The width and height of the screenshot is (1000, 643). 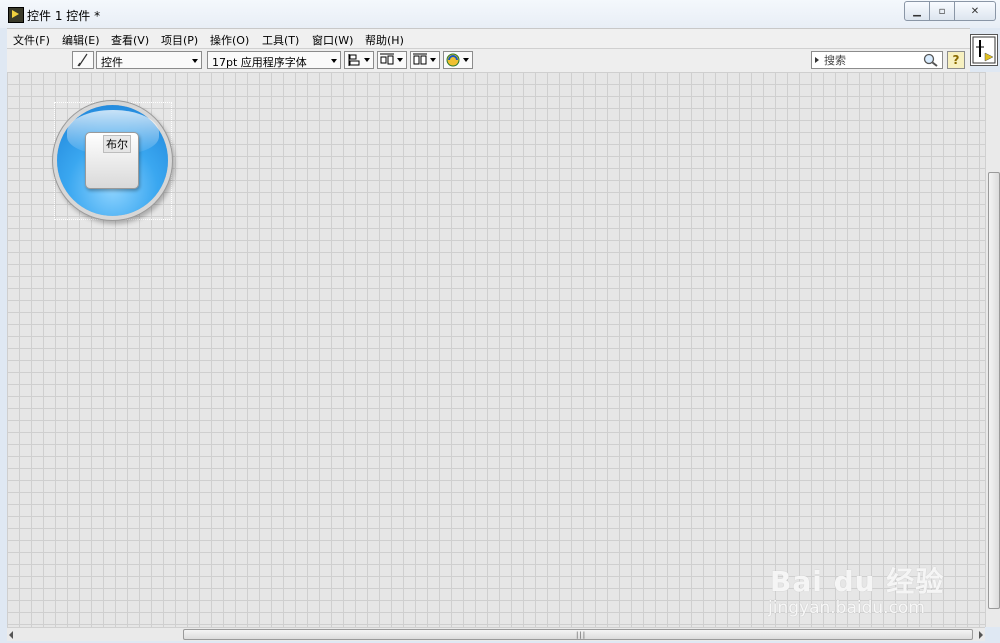 What do you see at coordinates (994, 390) in the screenshot?
I see `vertical-scroll-thumb` at bounding box center [994, 390].